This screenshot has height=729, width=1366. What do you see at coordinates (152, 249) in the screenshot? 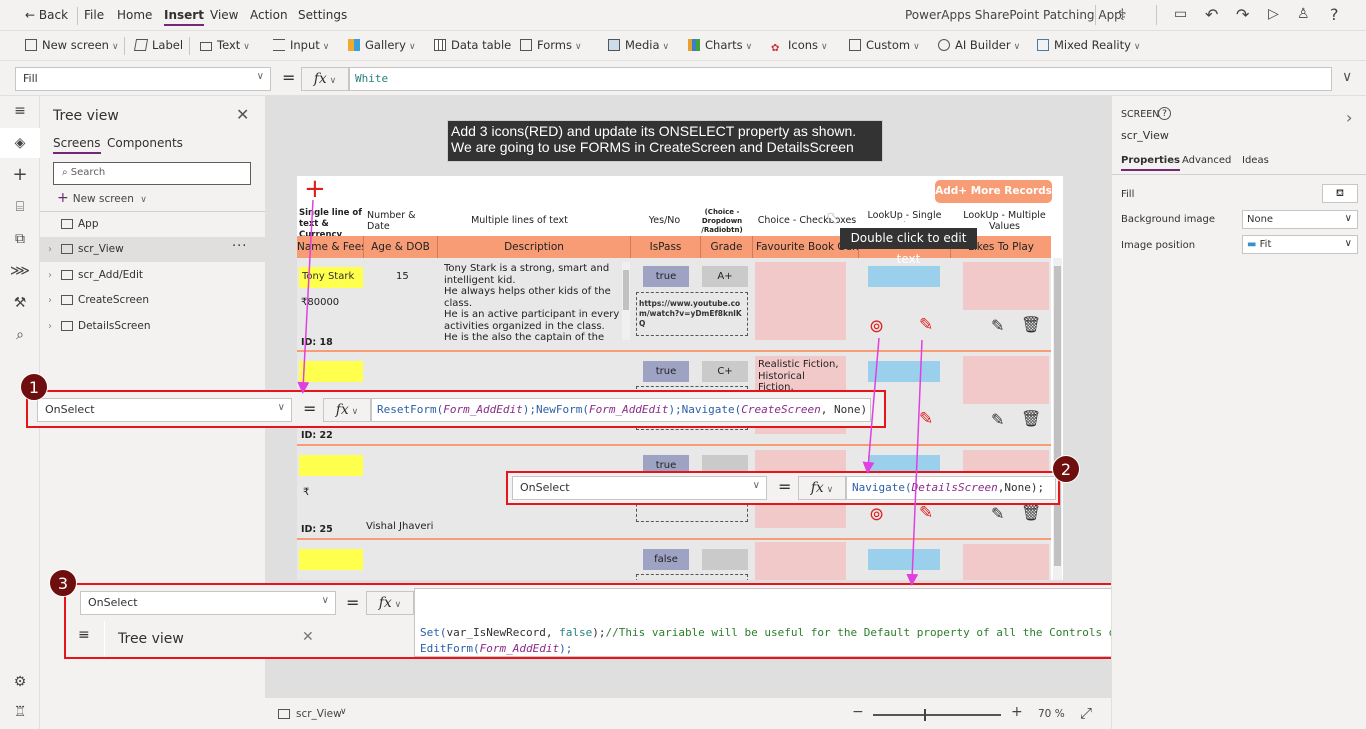
I see `tree-item-scr-view: › scr_View ···` at bounding box center [152, 249].